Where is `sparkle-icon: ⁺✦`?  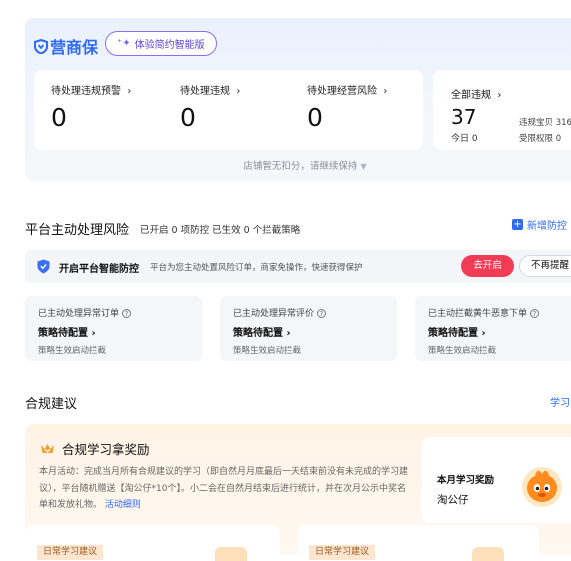
sparkle-icon: ⁺✦ is located at coordinates (124, 43).